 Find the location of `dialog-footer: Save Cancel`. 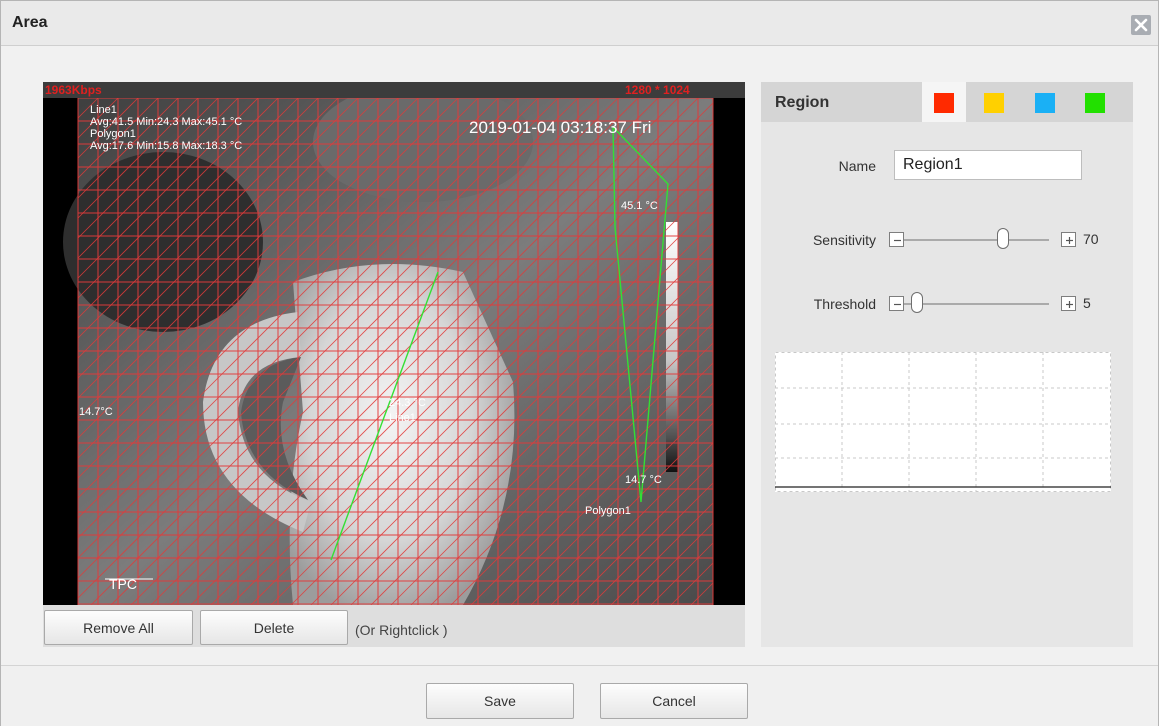

dialog-footer: Save Cancel is located at coordinates (579, 695).